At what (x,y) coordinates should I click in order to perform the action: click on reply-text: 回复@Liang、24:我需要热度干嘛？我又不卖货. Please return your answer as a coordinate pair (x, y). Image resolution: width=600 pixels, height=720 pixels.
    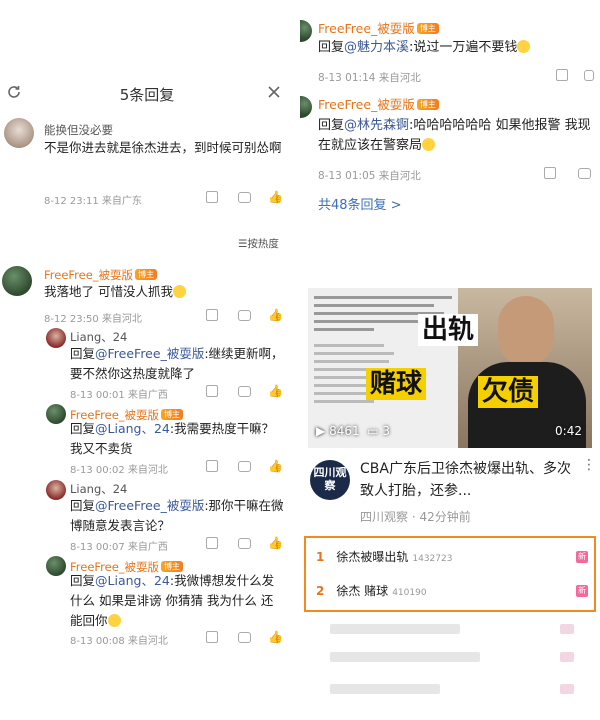
    Looking at the image, I should click on (172, 438).